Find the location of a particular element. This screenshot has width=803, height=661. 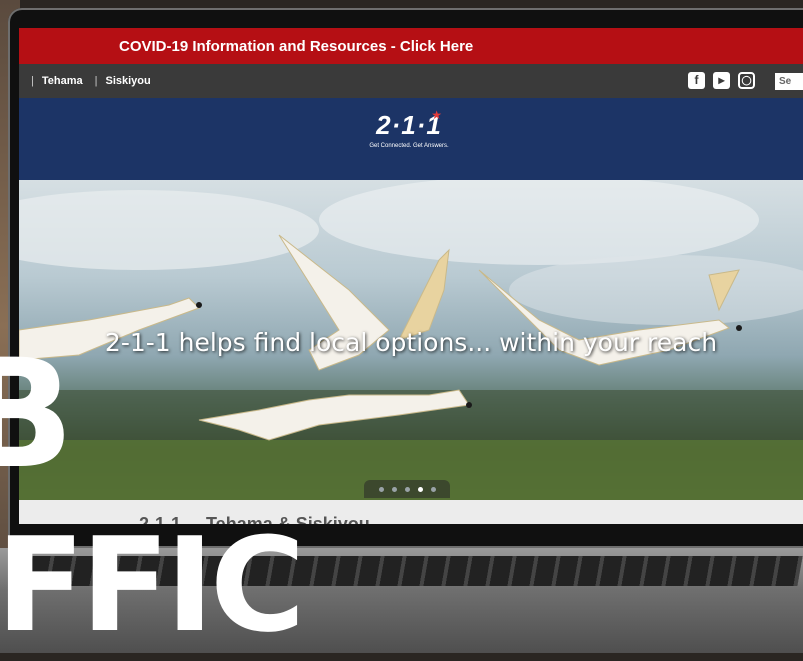

site-header: 2·1·1 ★ Get Connected. Get Answers. is located at coordinates (411, 139).